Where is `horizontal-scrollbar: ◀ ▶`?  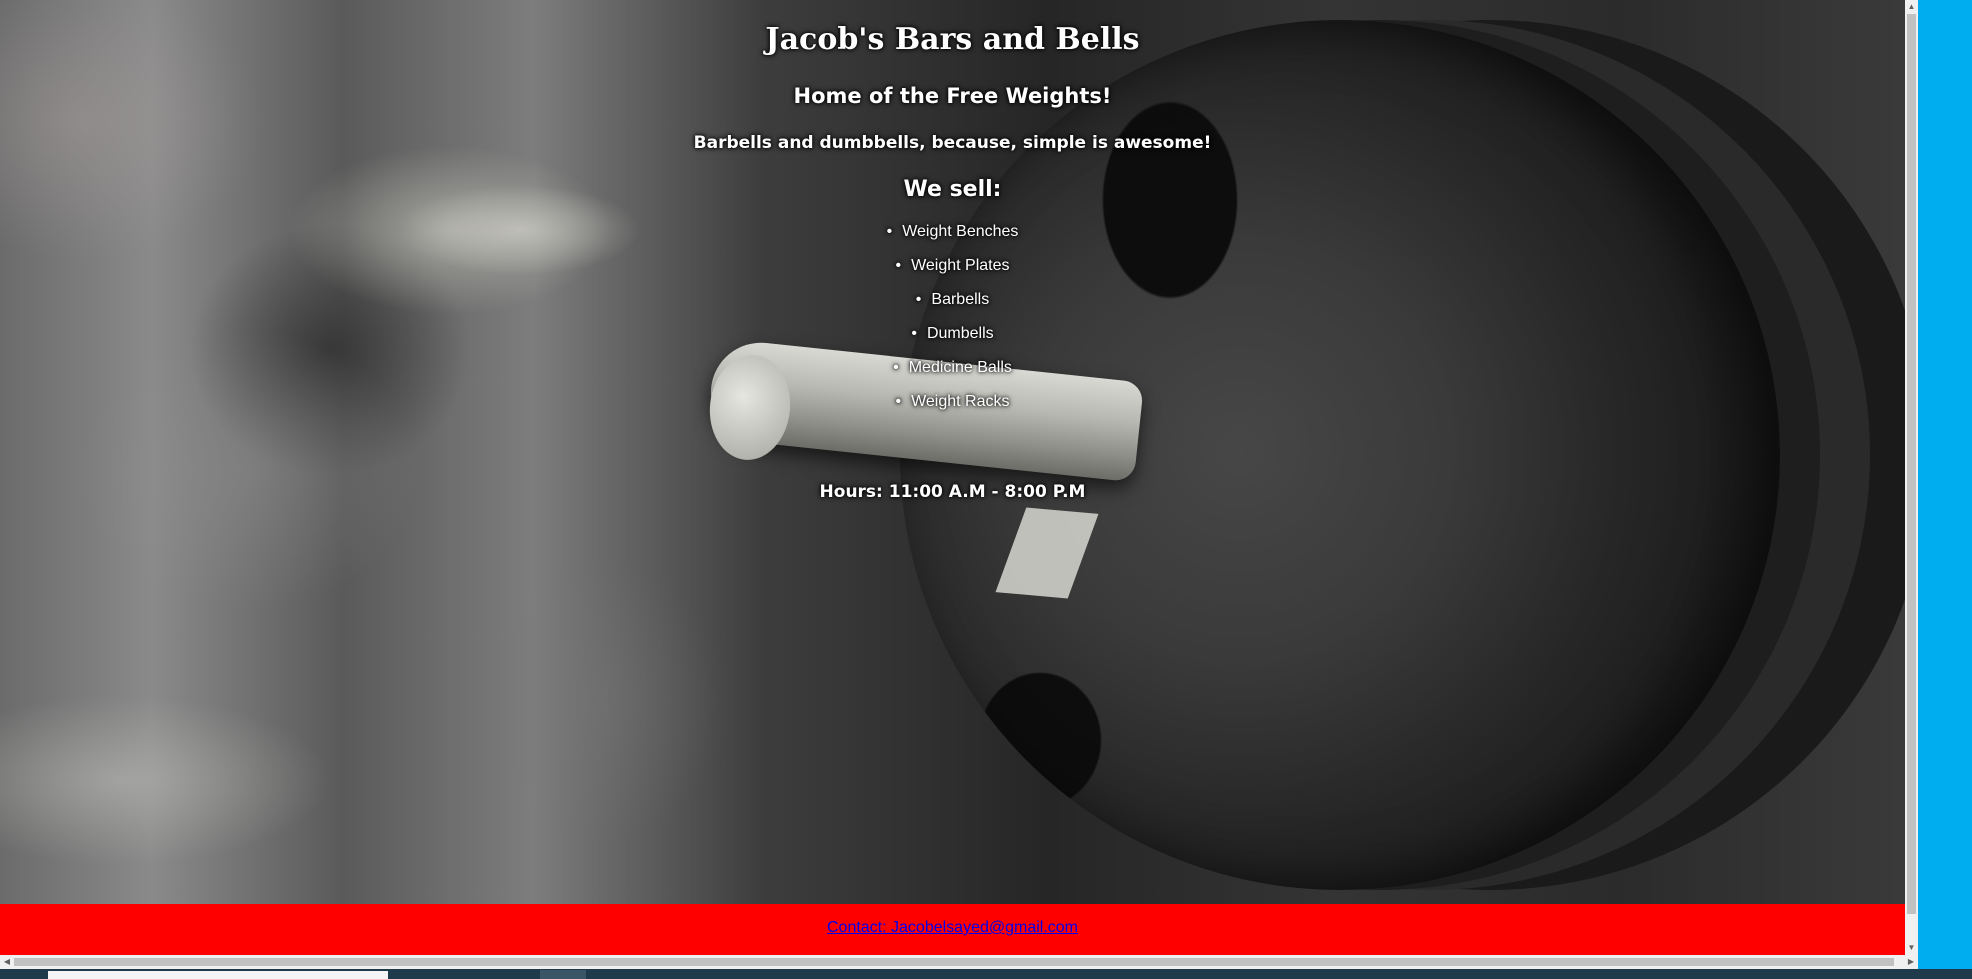
horizontal-scrollbar: ◀ ▶ is located at coordinates (959, 962).